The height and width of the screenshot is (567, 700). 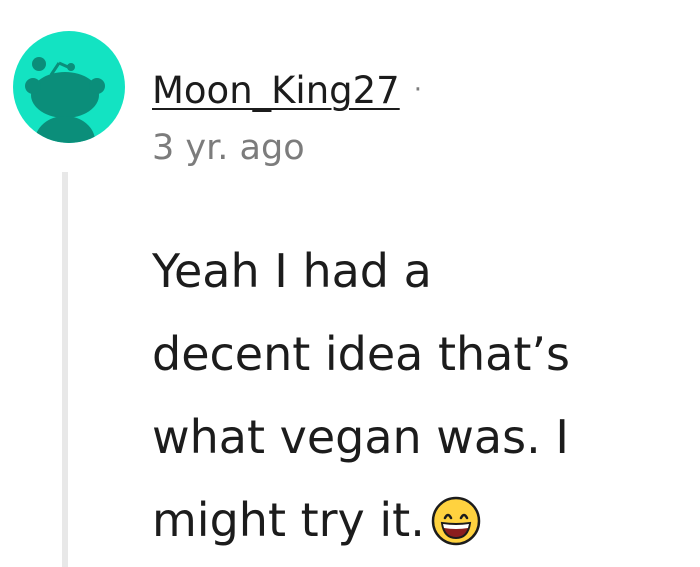 I want to click on comment-line-last: might try it., so click(x=417, y=520).